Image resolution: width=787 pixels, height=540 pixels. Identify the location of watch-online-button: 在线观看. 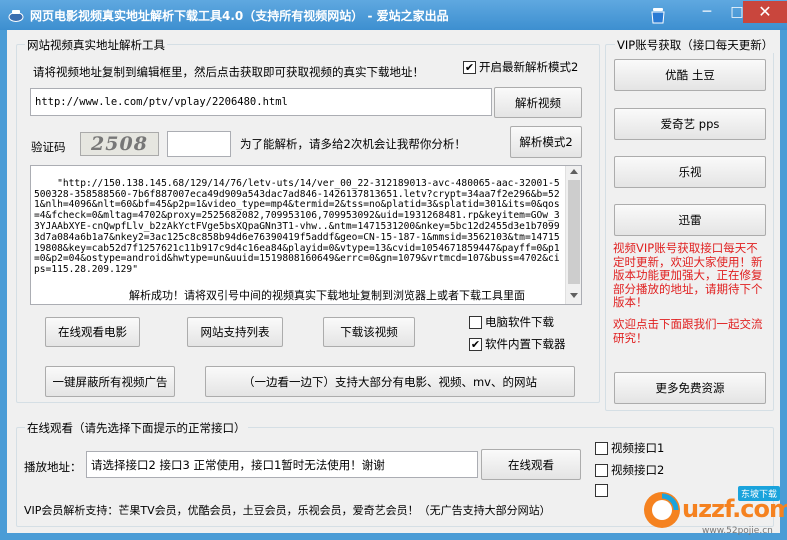
(531, 464).